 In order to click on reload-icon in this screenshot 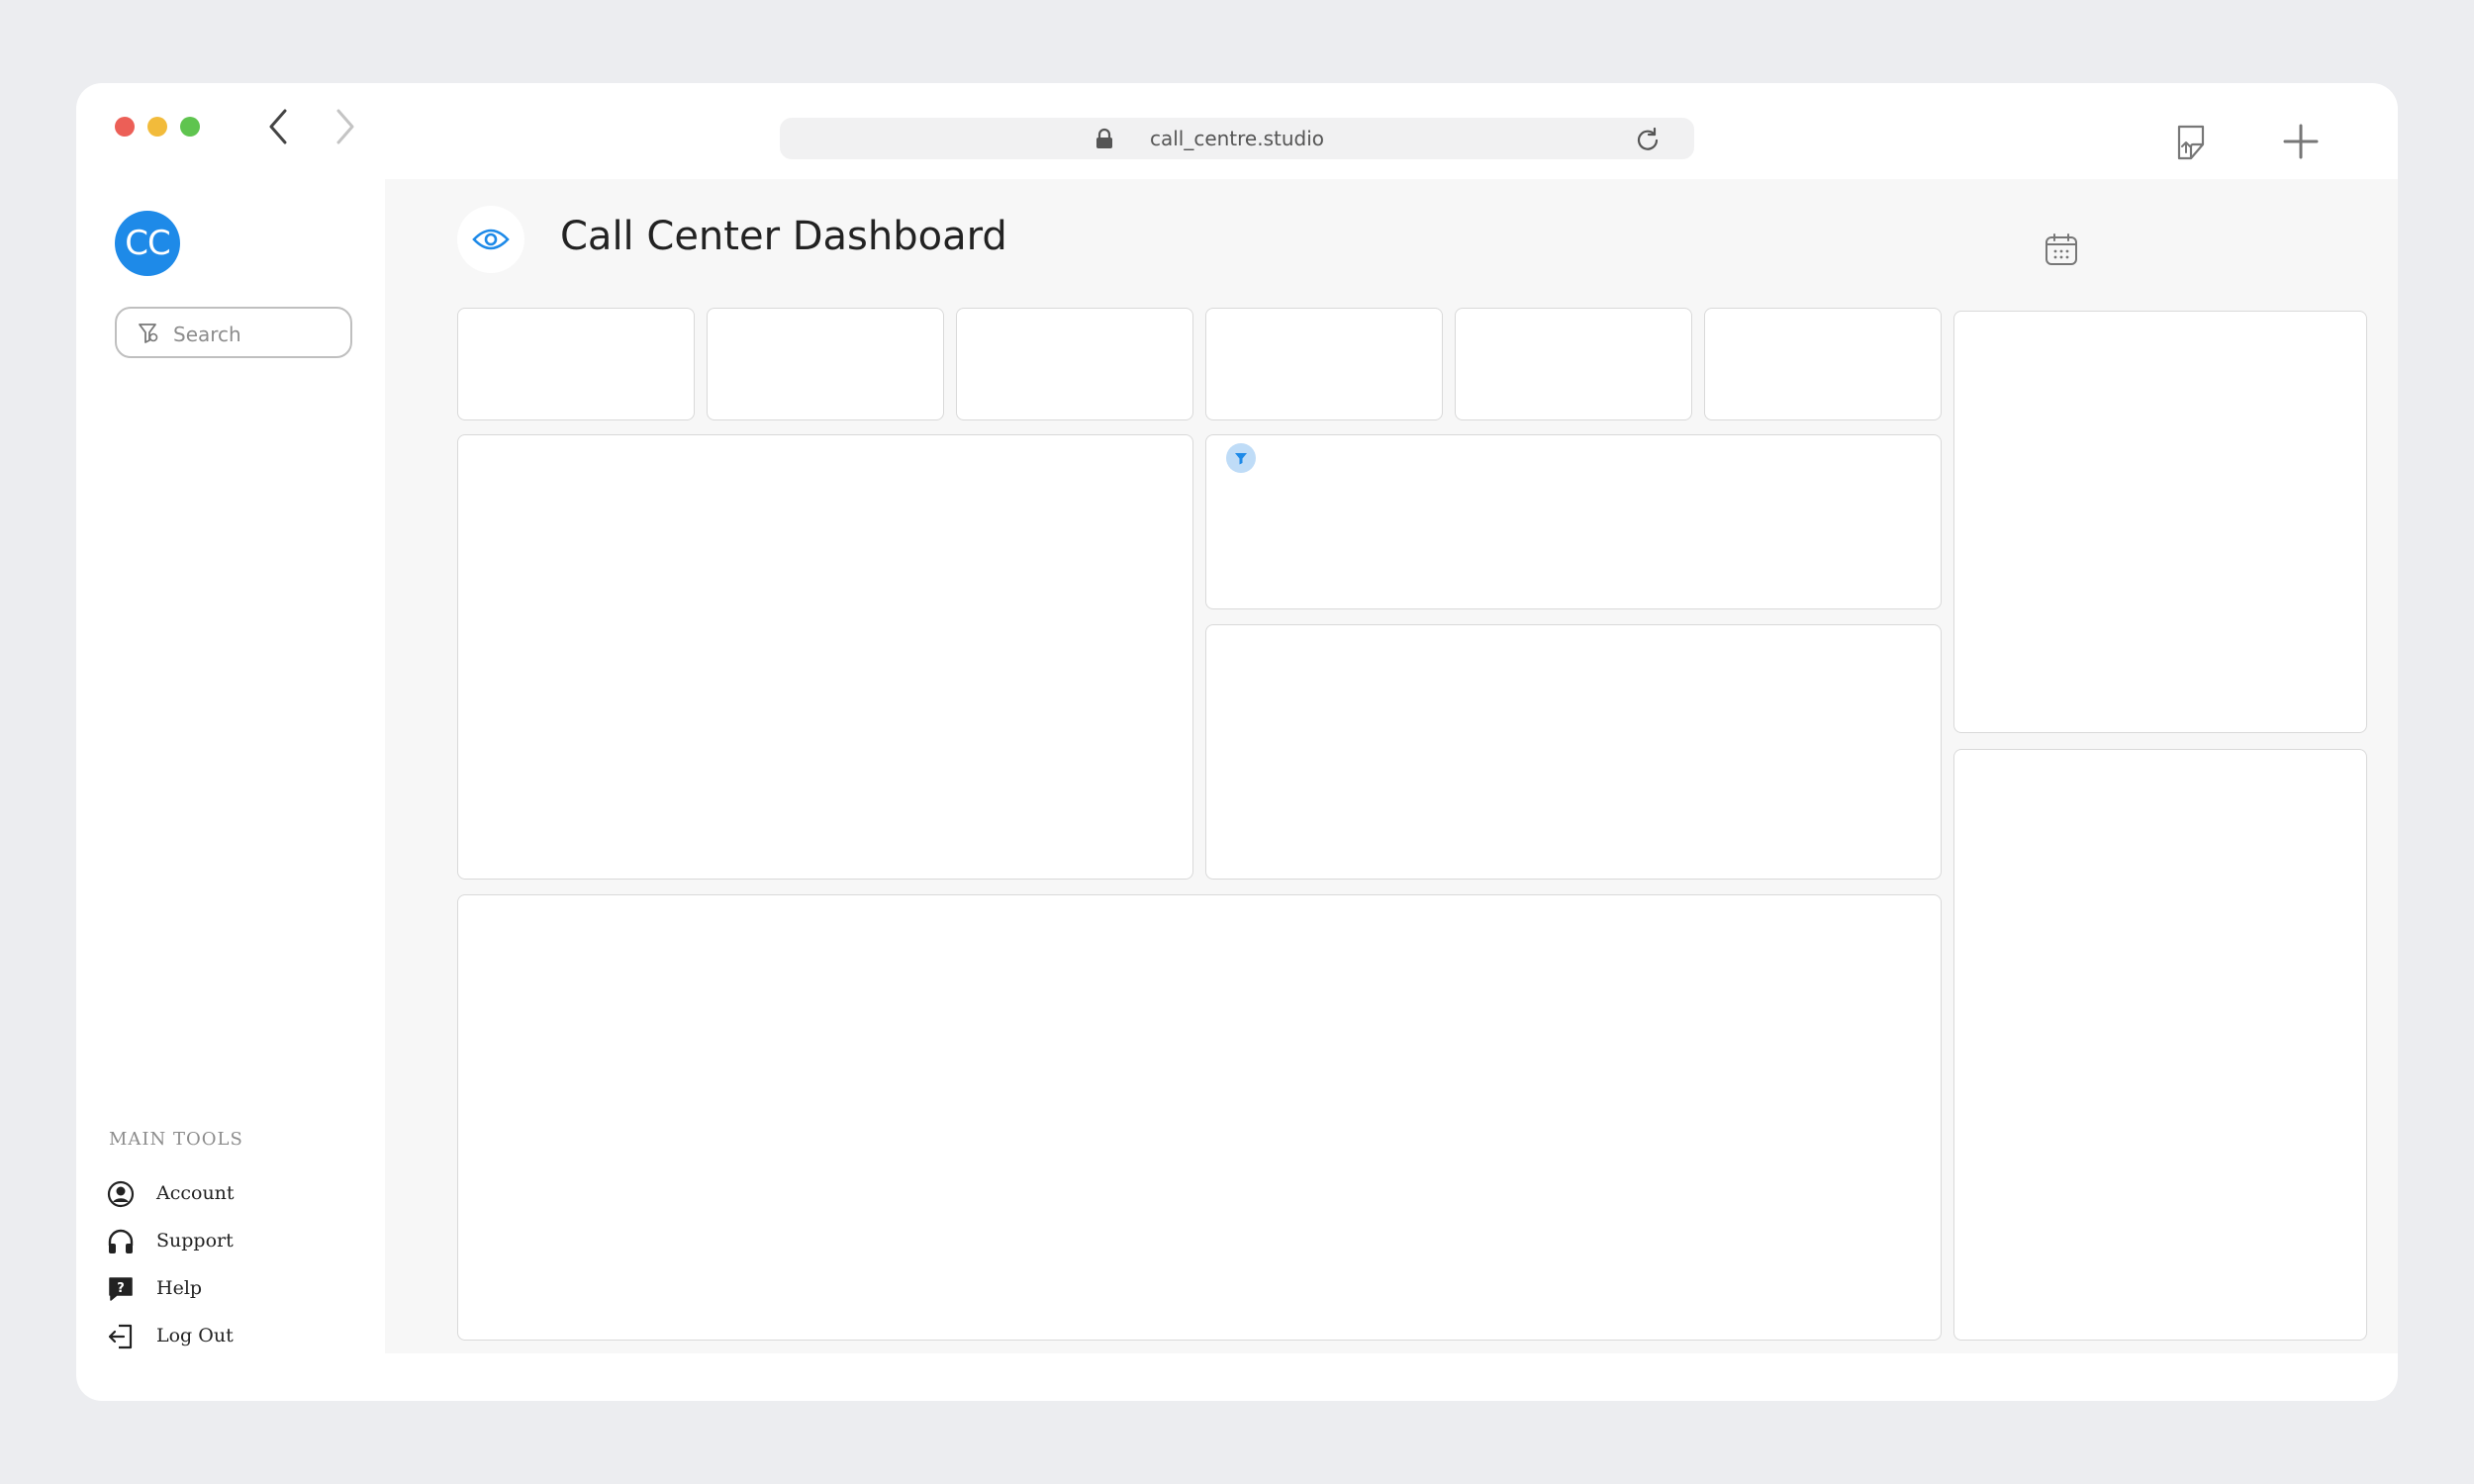, I will do `click(1648, 139)`.